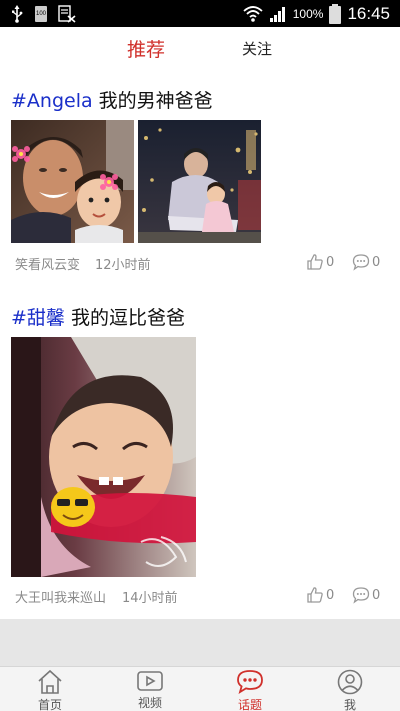 Image resolution: width=400 pixels, height=711 pixels. Describe the element at coordinates (200, 642) in the screenshot. I see `feed-bottom-spacer` at that location.